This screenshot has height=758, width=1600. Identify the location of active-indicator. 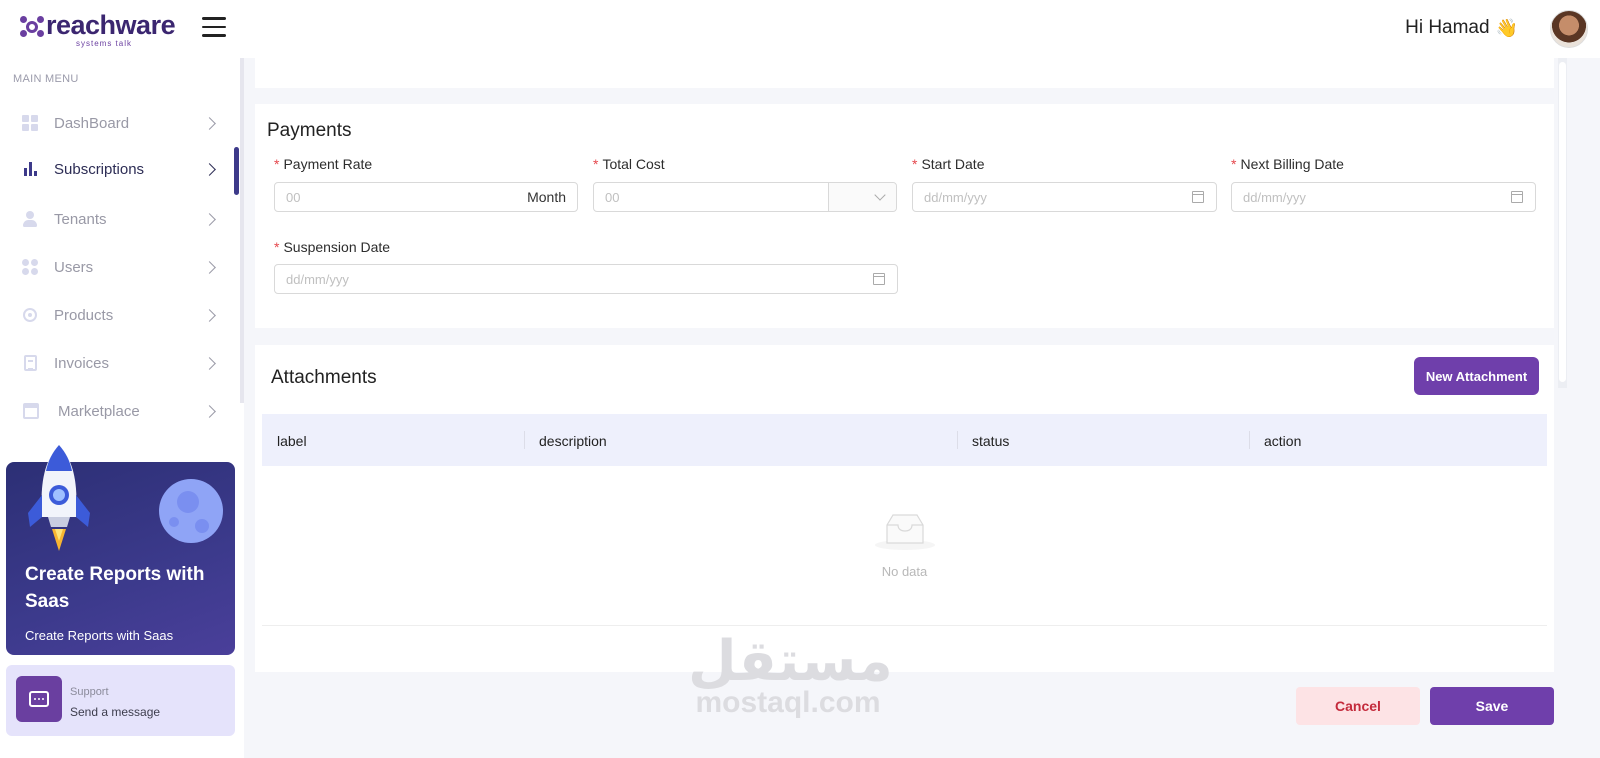
(236, 171).